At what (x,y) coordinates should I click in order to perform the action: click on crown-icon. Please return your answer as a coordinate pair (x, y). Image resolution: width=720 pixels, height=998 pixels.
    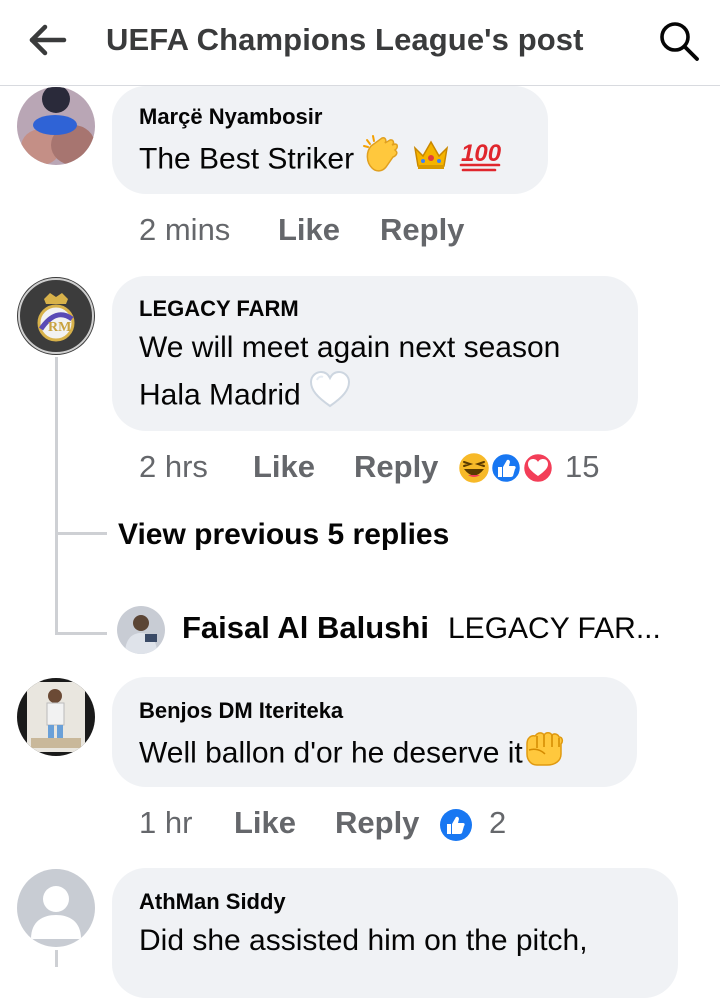
    Looking at the image, I should click on (431, 160).